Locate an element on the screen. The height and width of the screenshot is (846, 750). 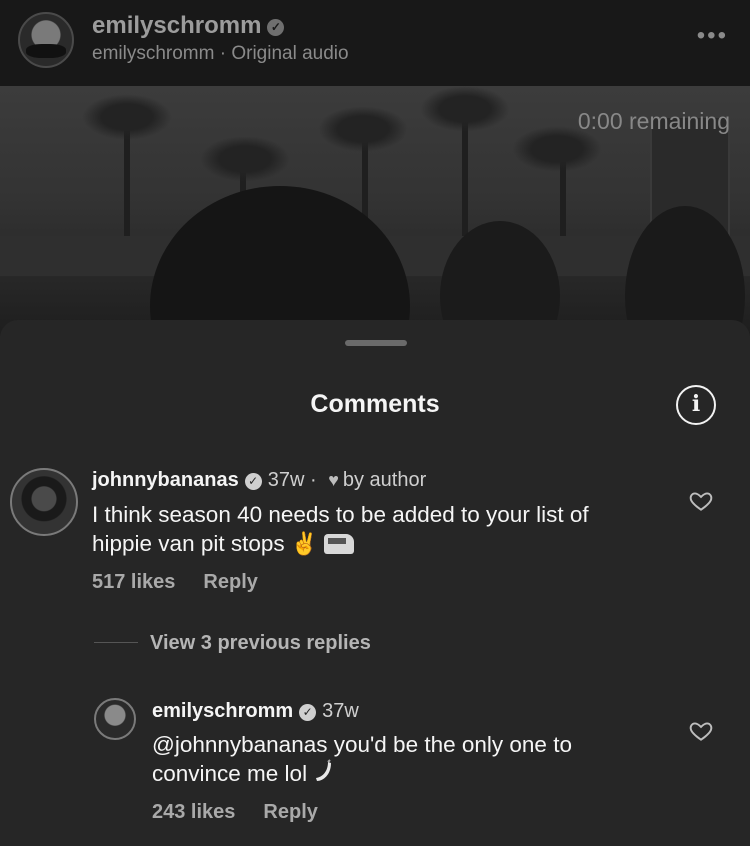
minibus-emoji-icon is located at coordinates (339, 544).